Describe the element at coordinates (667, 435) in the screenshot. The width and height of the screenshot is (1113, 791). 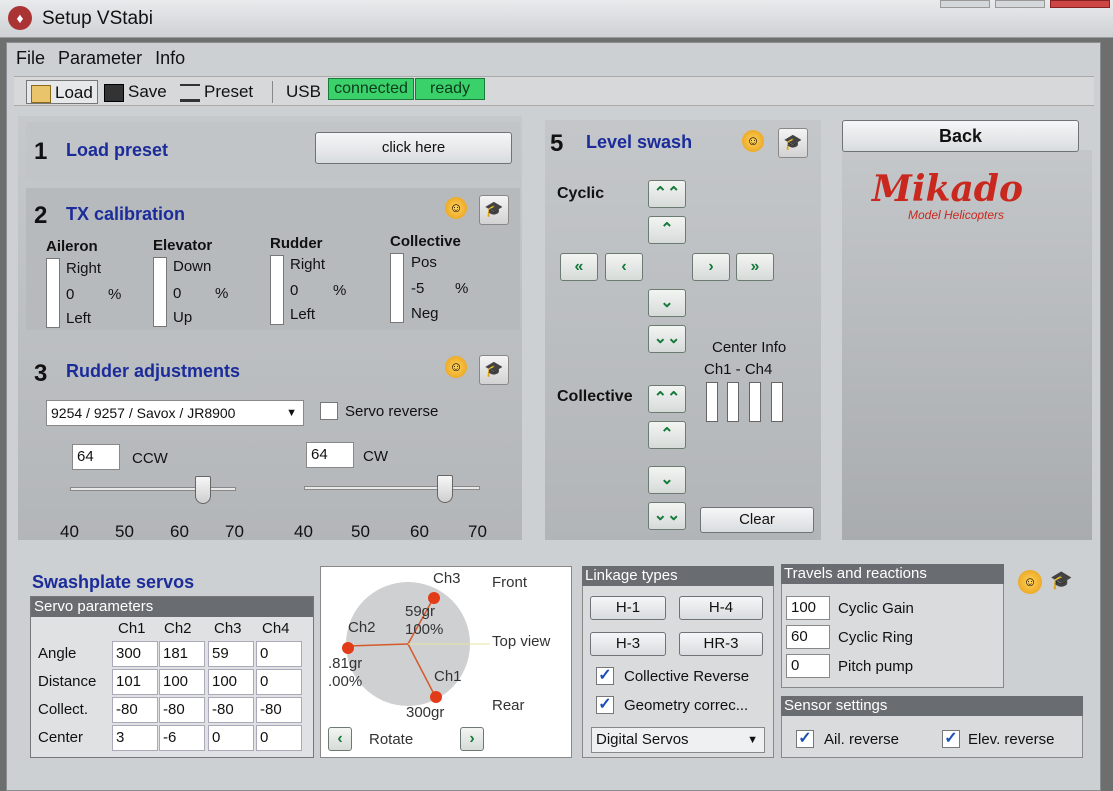
I see `collective-up-button: ⌃` at that location.